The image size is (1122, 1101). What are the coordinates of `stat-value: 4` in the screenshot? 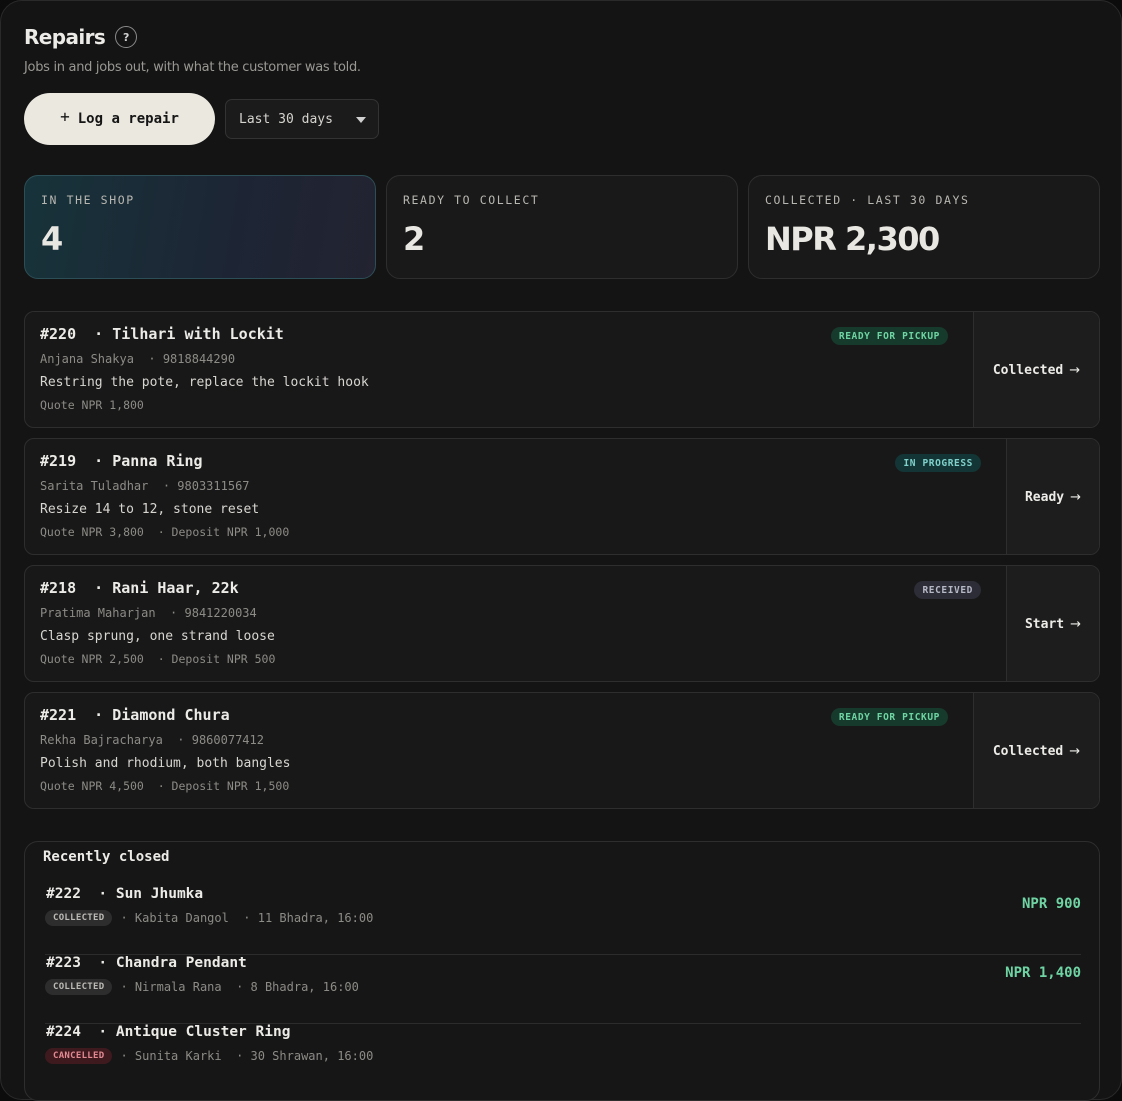 It's located at (52, 239).